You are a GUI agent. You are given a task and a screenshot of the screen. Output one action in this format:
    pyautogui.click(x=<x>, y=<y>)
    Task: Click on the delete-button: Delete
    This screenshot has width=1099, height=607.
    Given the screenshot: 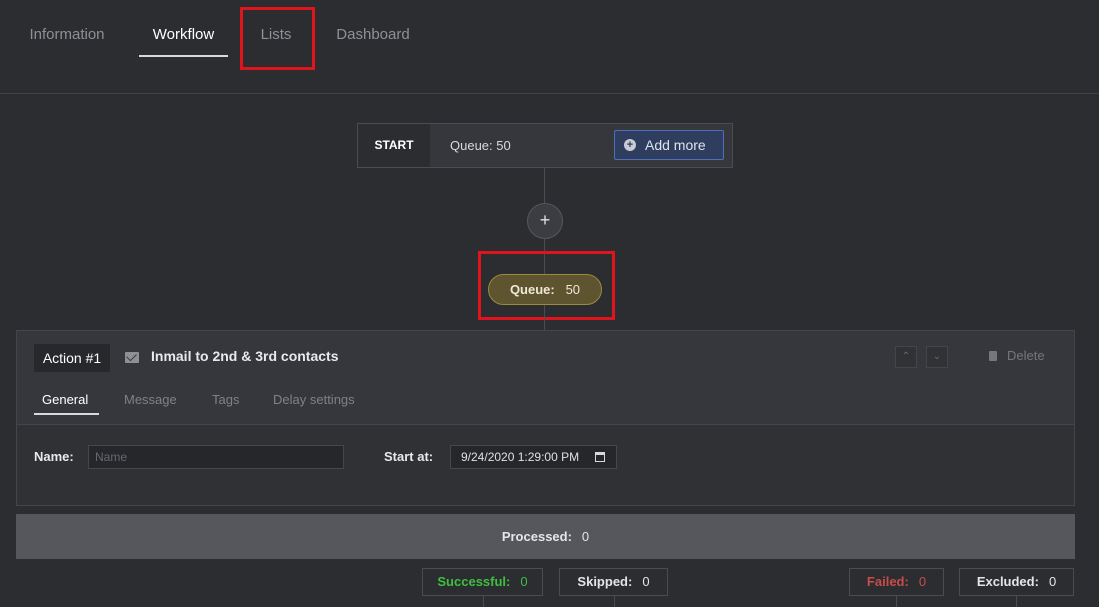 What is the action you would take?
    pyautogui.click(x=1017, y=355)
    